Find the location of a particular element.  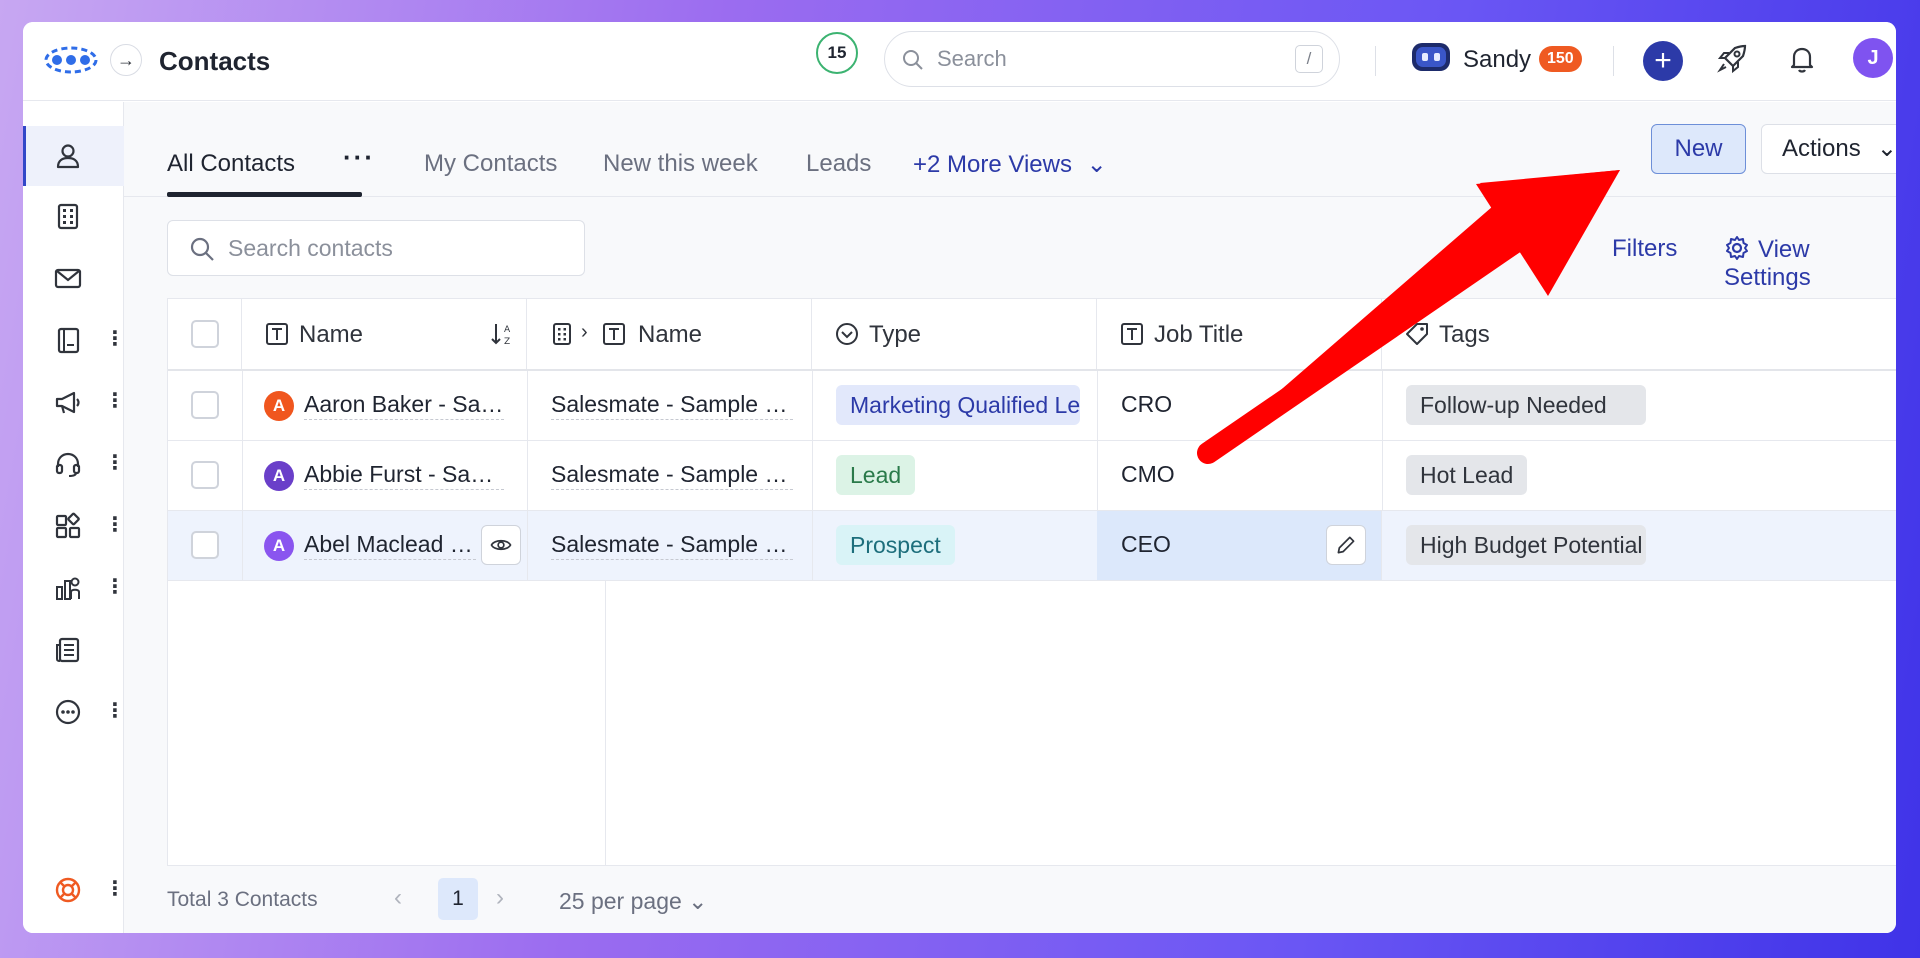

type-pill: Marketing Qualified Lead is located at coordinates (958, 405).